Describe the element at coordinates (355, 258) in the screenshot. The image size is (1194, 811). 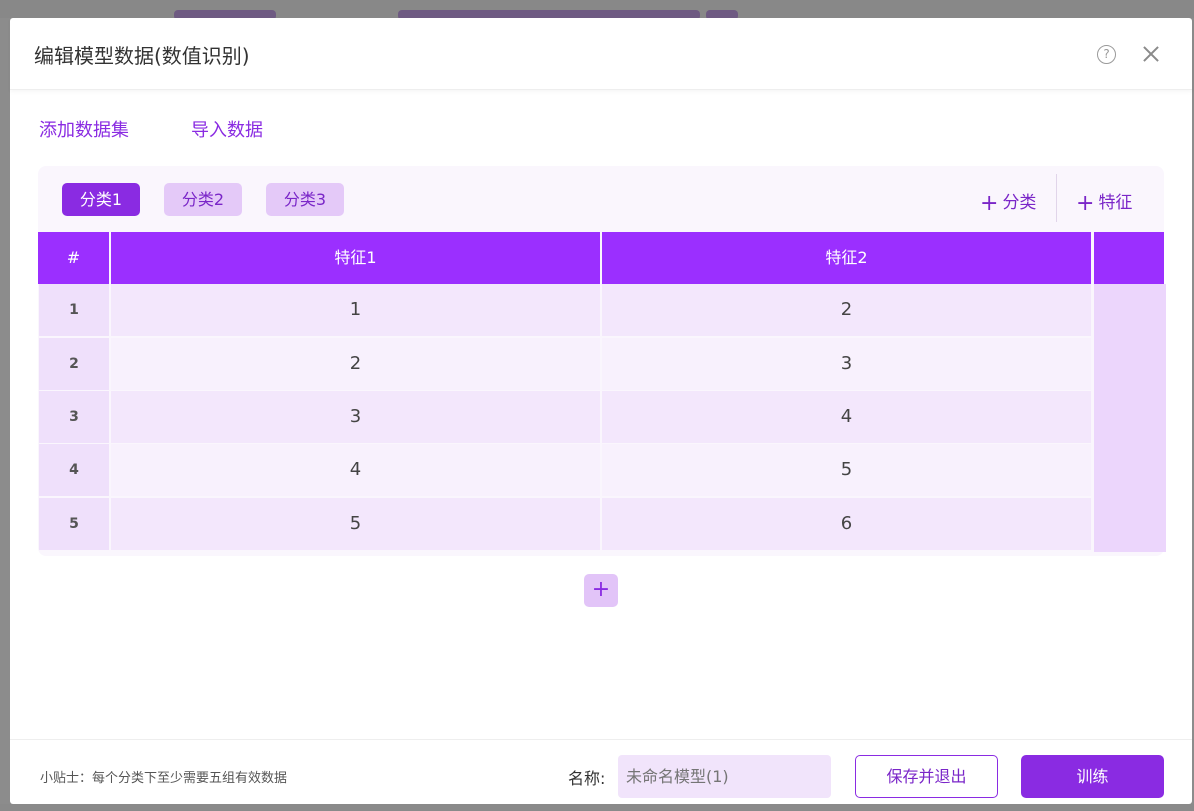
I see `feature-column-header: 特征1` at that location.